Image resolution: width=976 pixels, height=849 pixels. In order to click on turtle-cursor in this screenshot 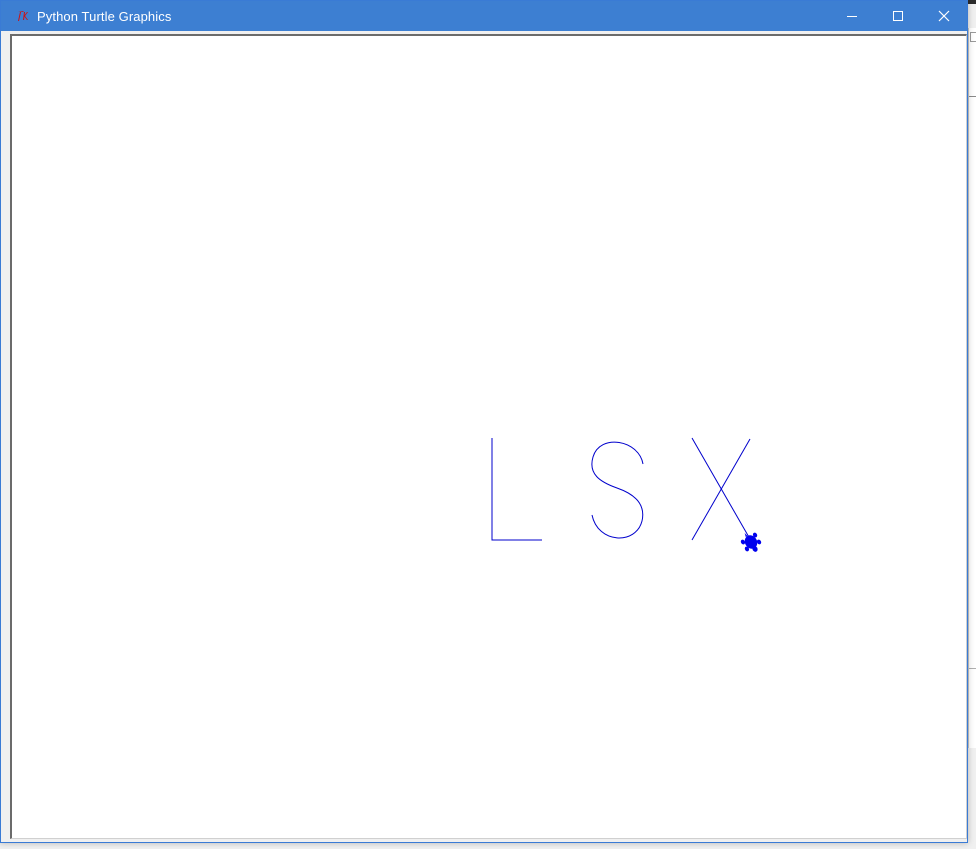, I will do `click(751, 542)`.